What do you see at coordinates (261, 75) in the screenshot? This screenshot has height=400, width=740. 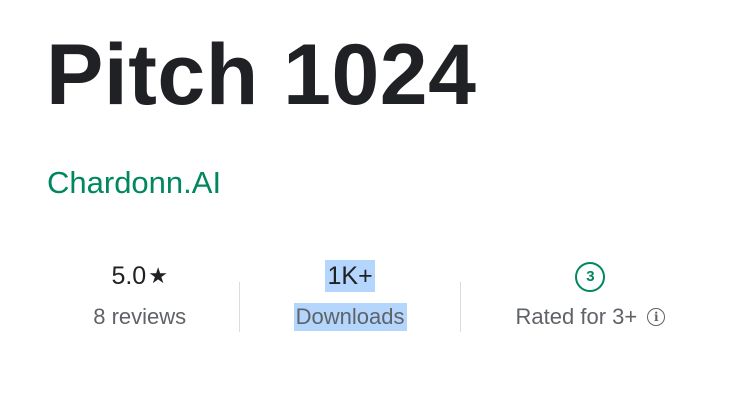 I see `app-title: Pitch 1024` at bounding box center [261, 75].